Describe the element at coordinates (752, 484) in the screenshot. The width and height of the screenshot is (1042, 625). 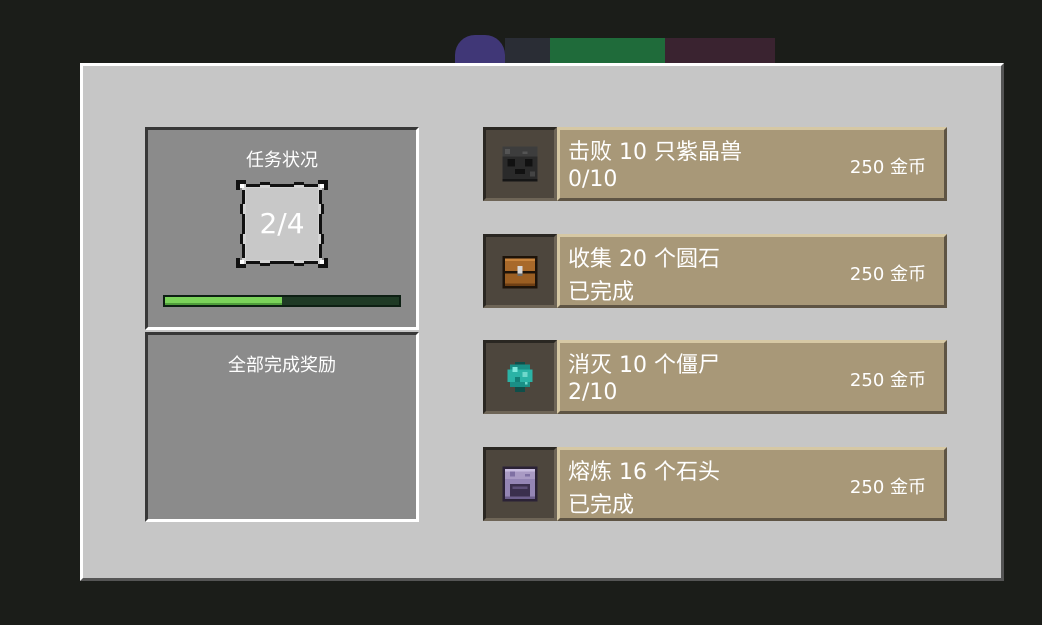
I see `quest-body: 熔炼 16 个石头 已完成 250 金币` at that location.